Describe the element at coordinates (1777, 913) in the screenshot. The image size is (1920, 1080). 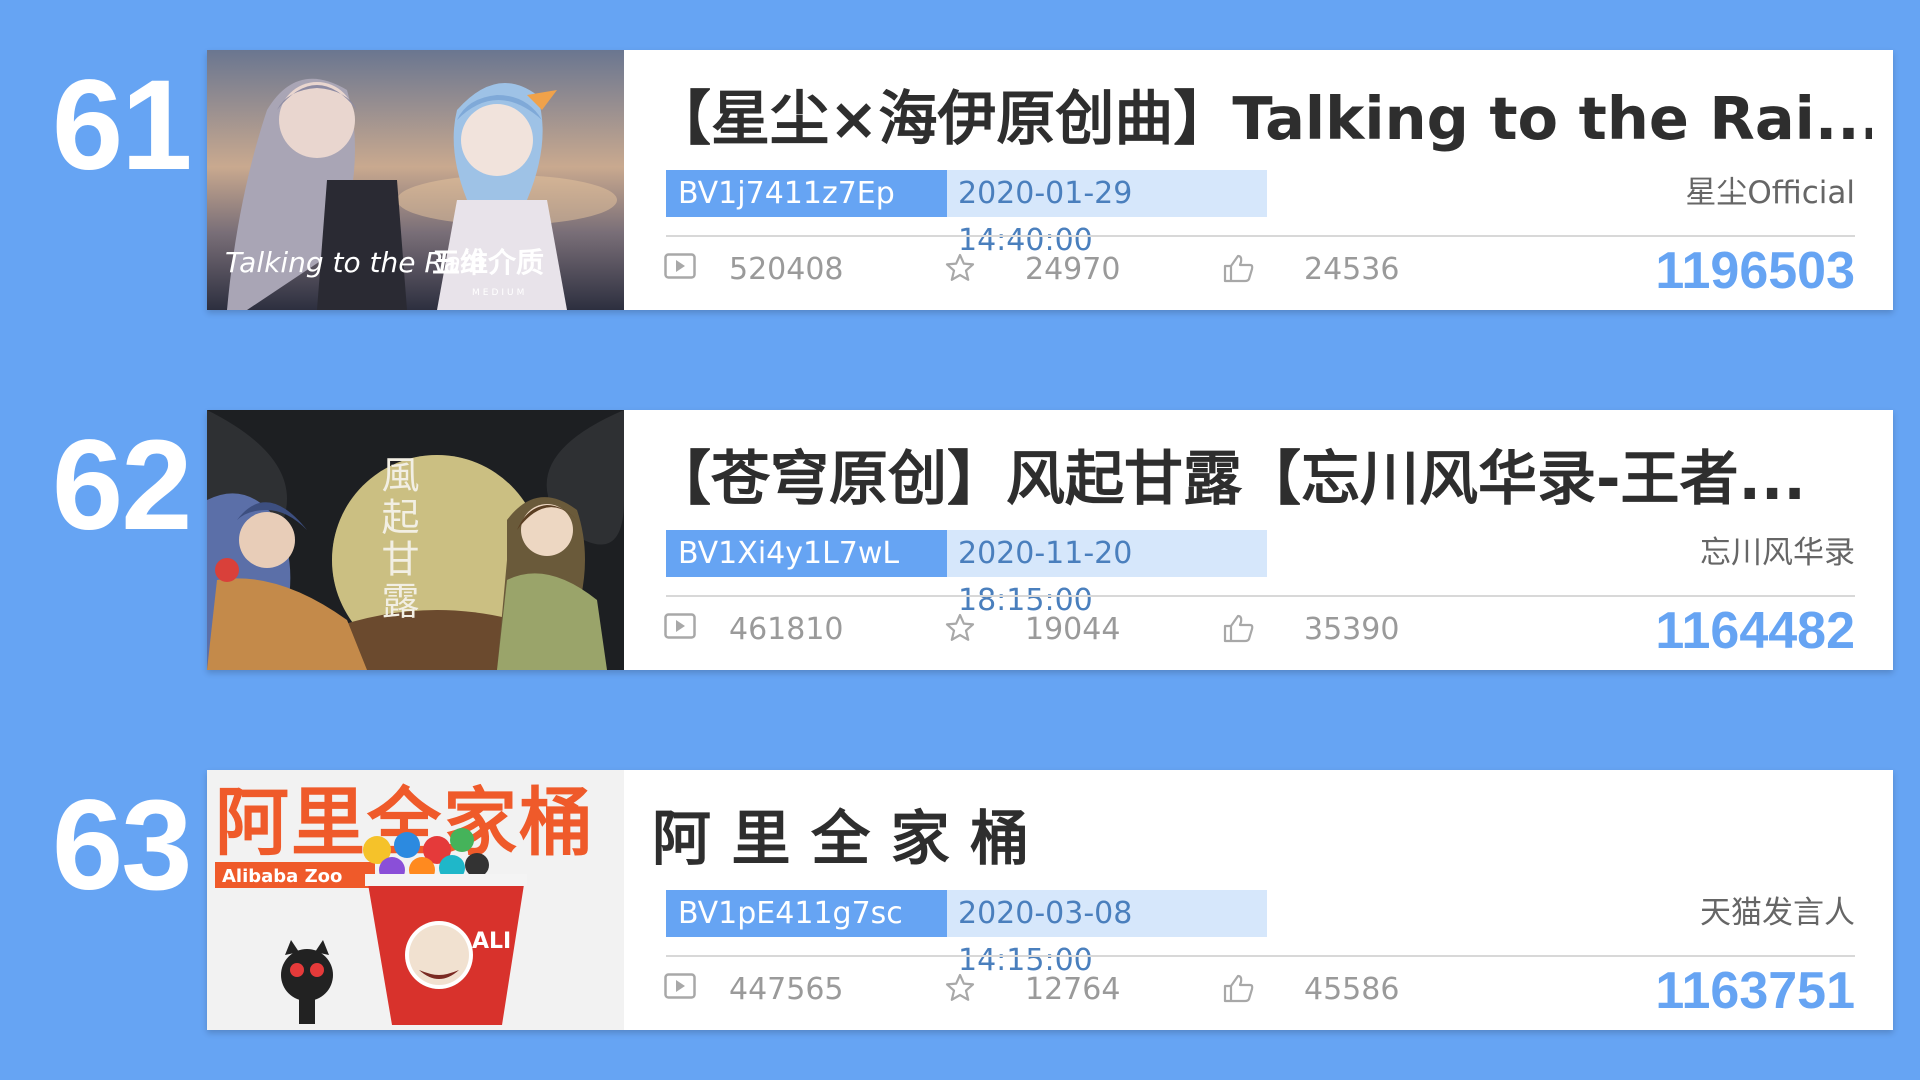
I see `uploader-name: 天猫发言人` at that location.